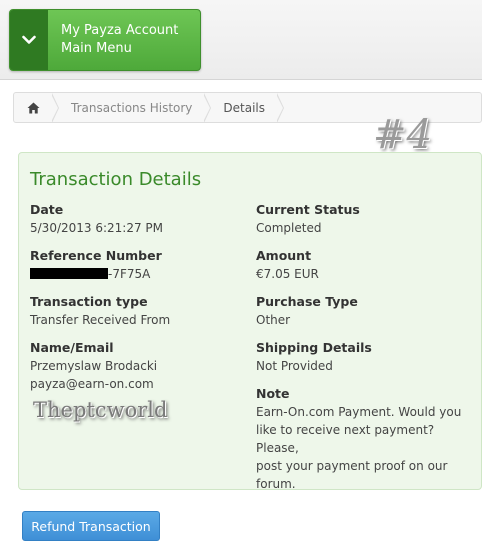  Describe the element at coordinates (284, 255) in the screenshot. I see `amount-label: Amount` at that location.